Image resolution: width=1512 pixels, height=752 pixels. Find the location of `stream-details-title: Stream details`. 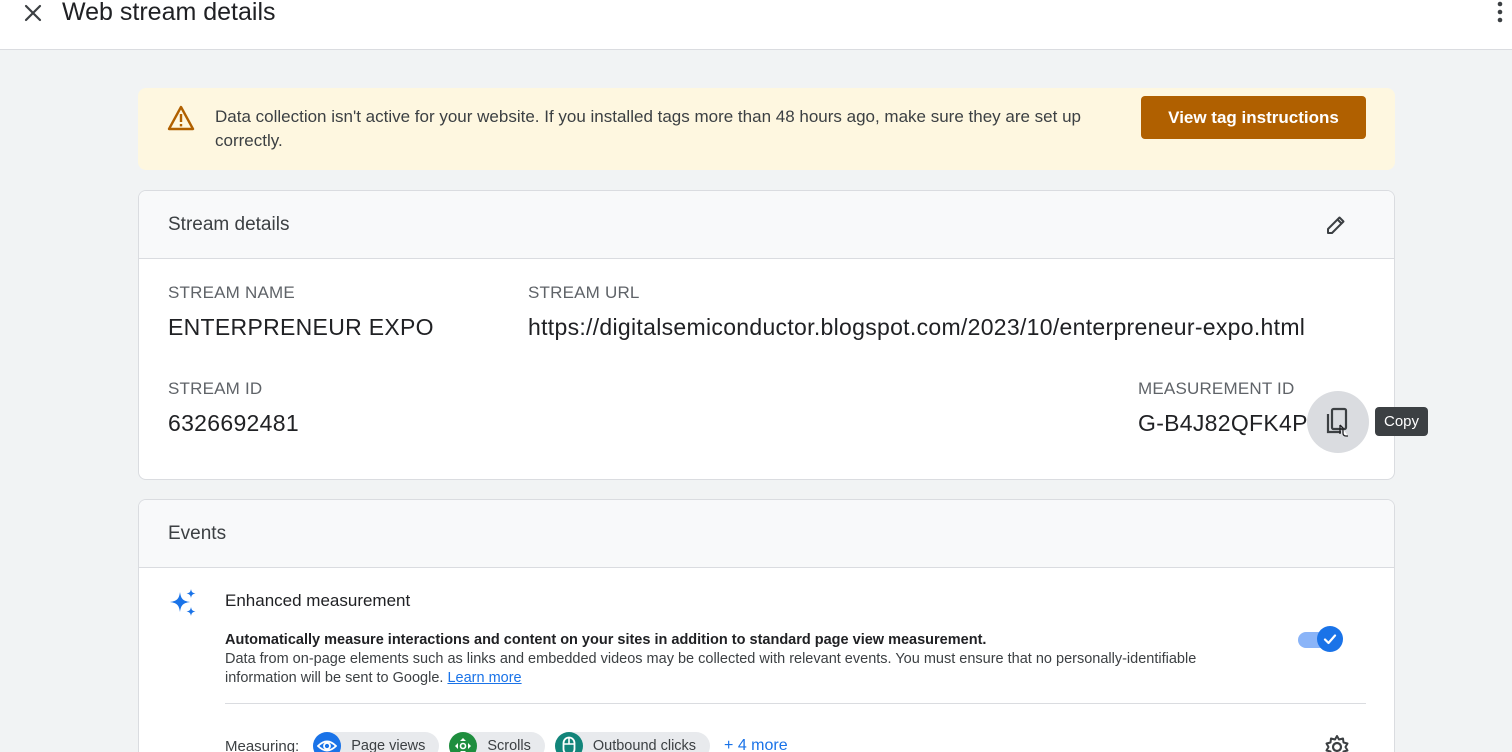

stream-details-title: Stream details is located at coordinates (229, 224).